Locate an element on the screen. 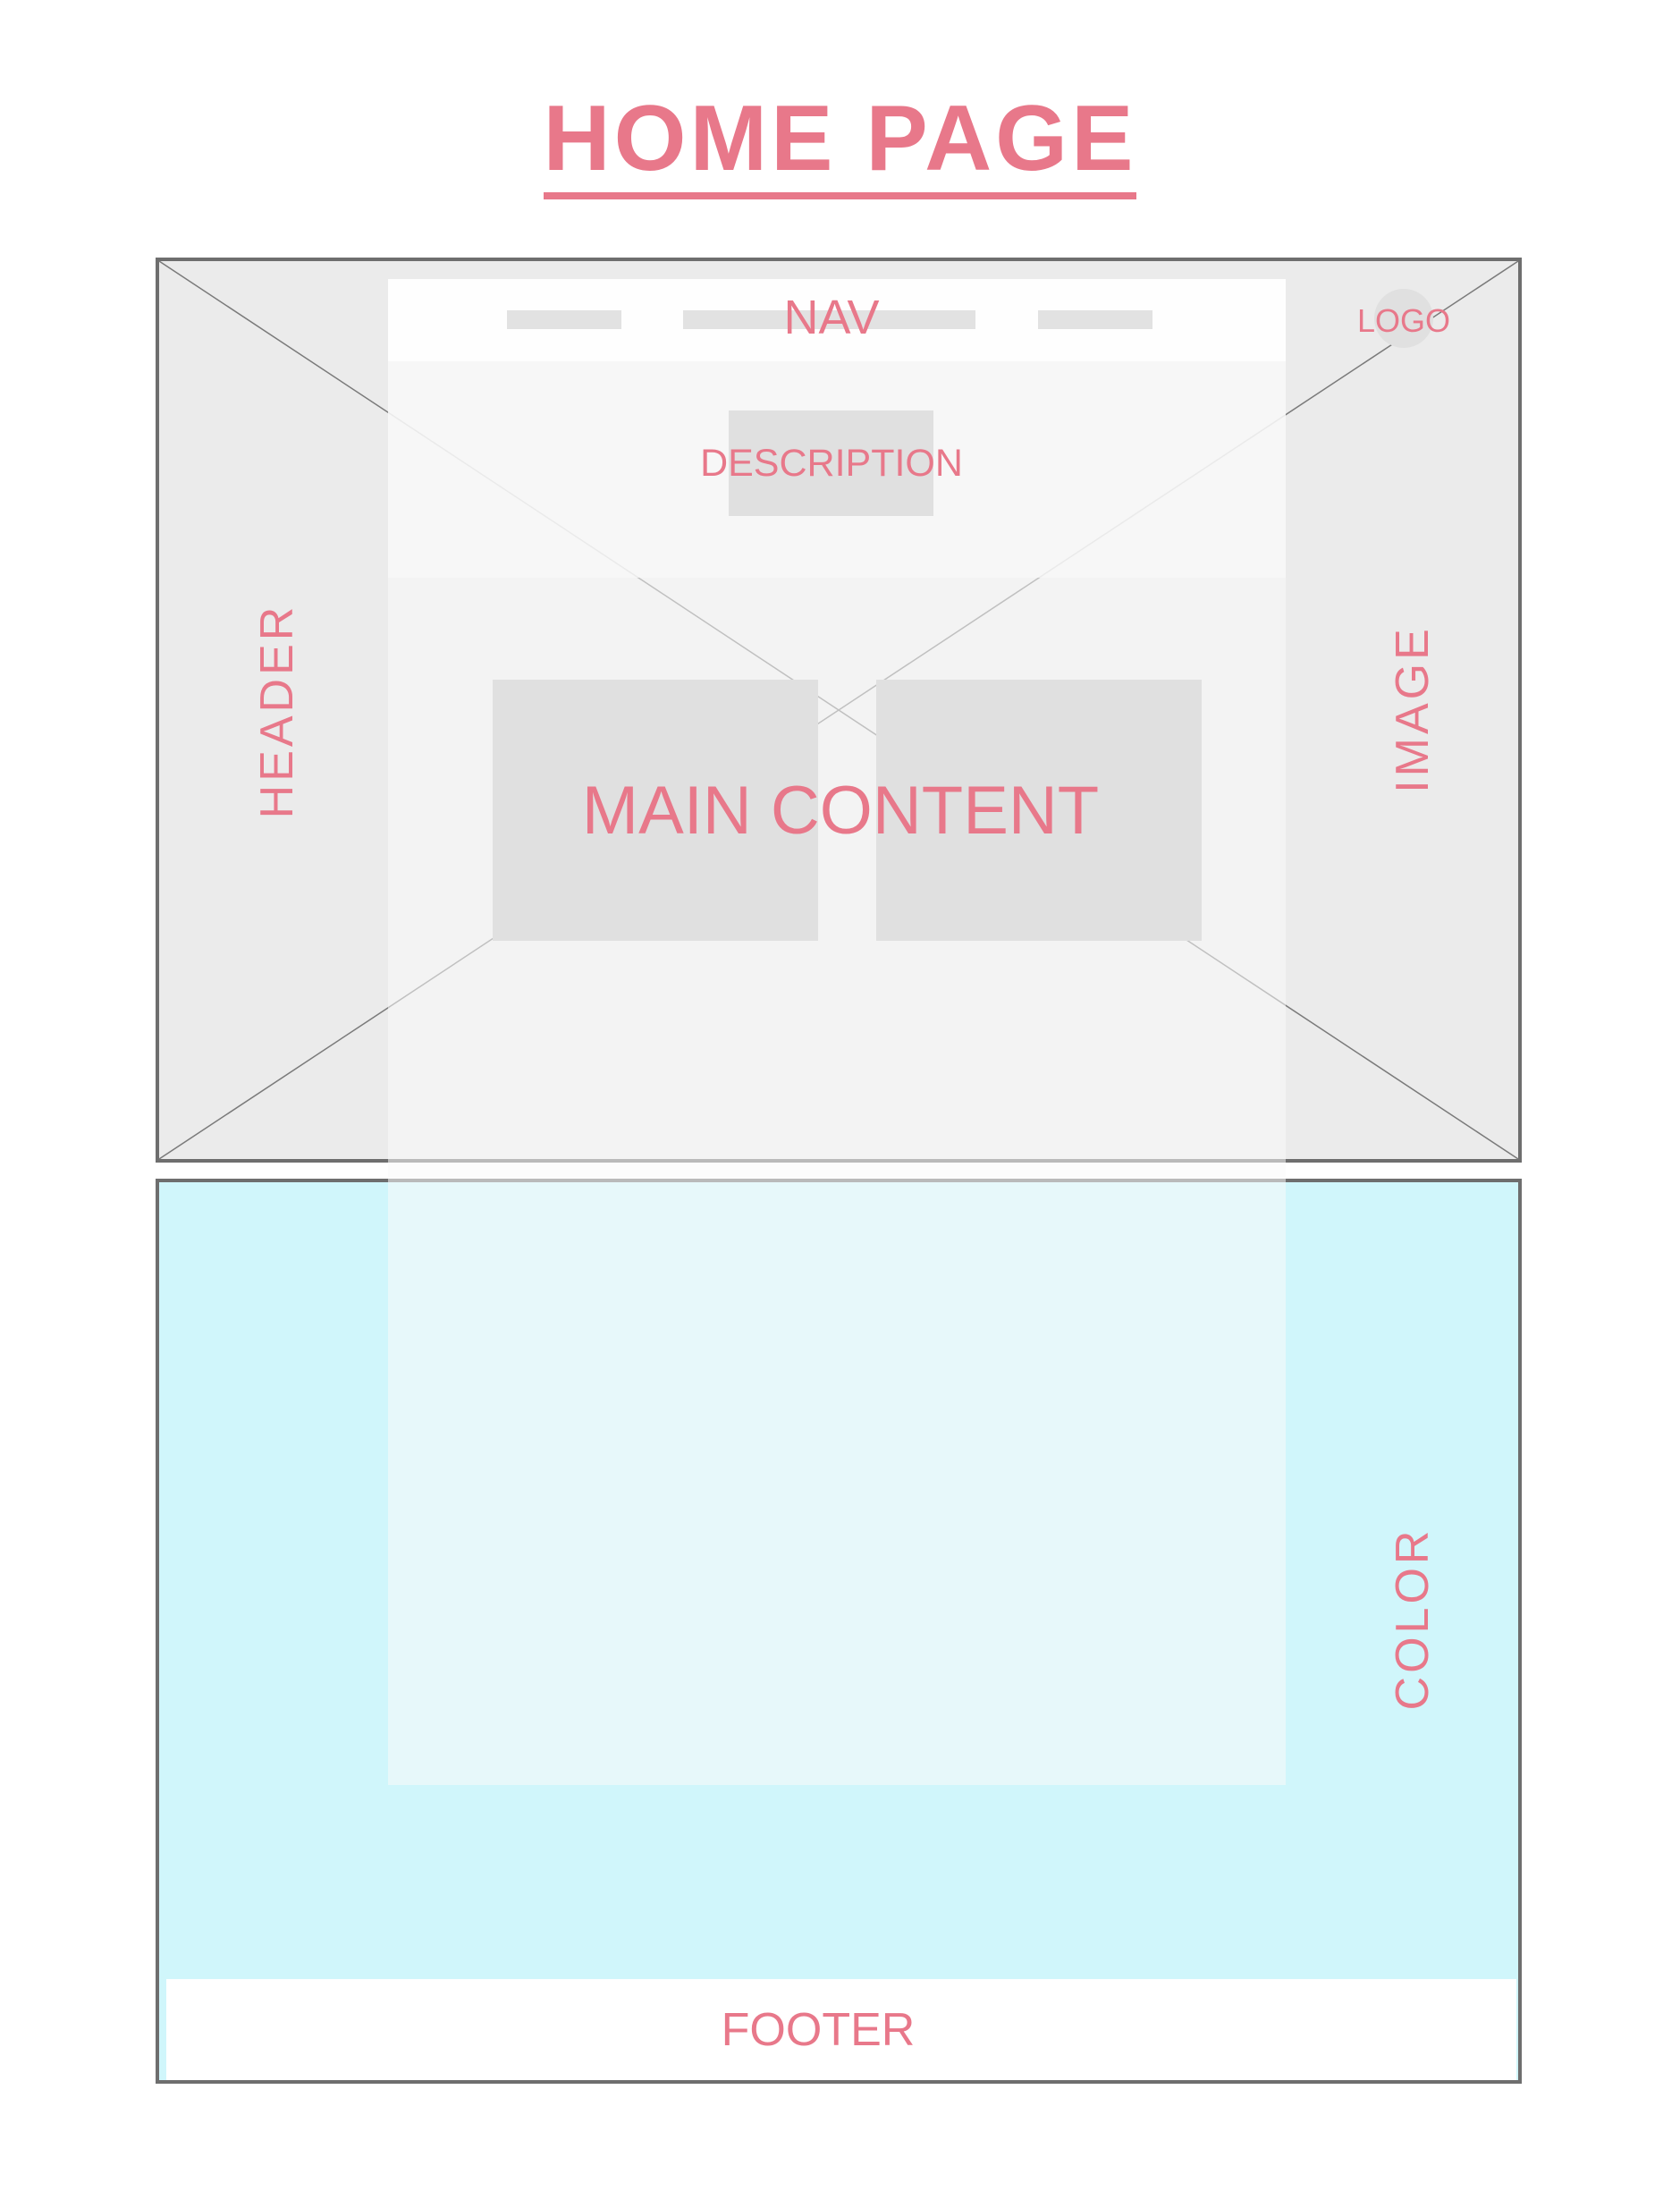  color-label: COLOR is located at coordinates (1413, 1619).